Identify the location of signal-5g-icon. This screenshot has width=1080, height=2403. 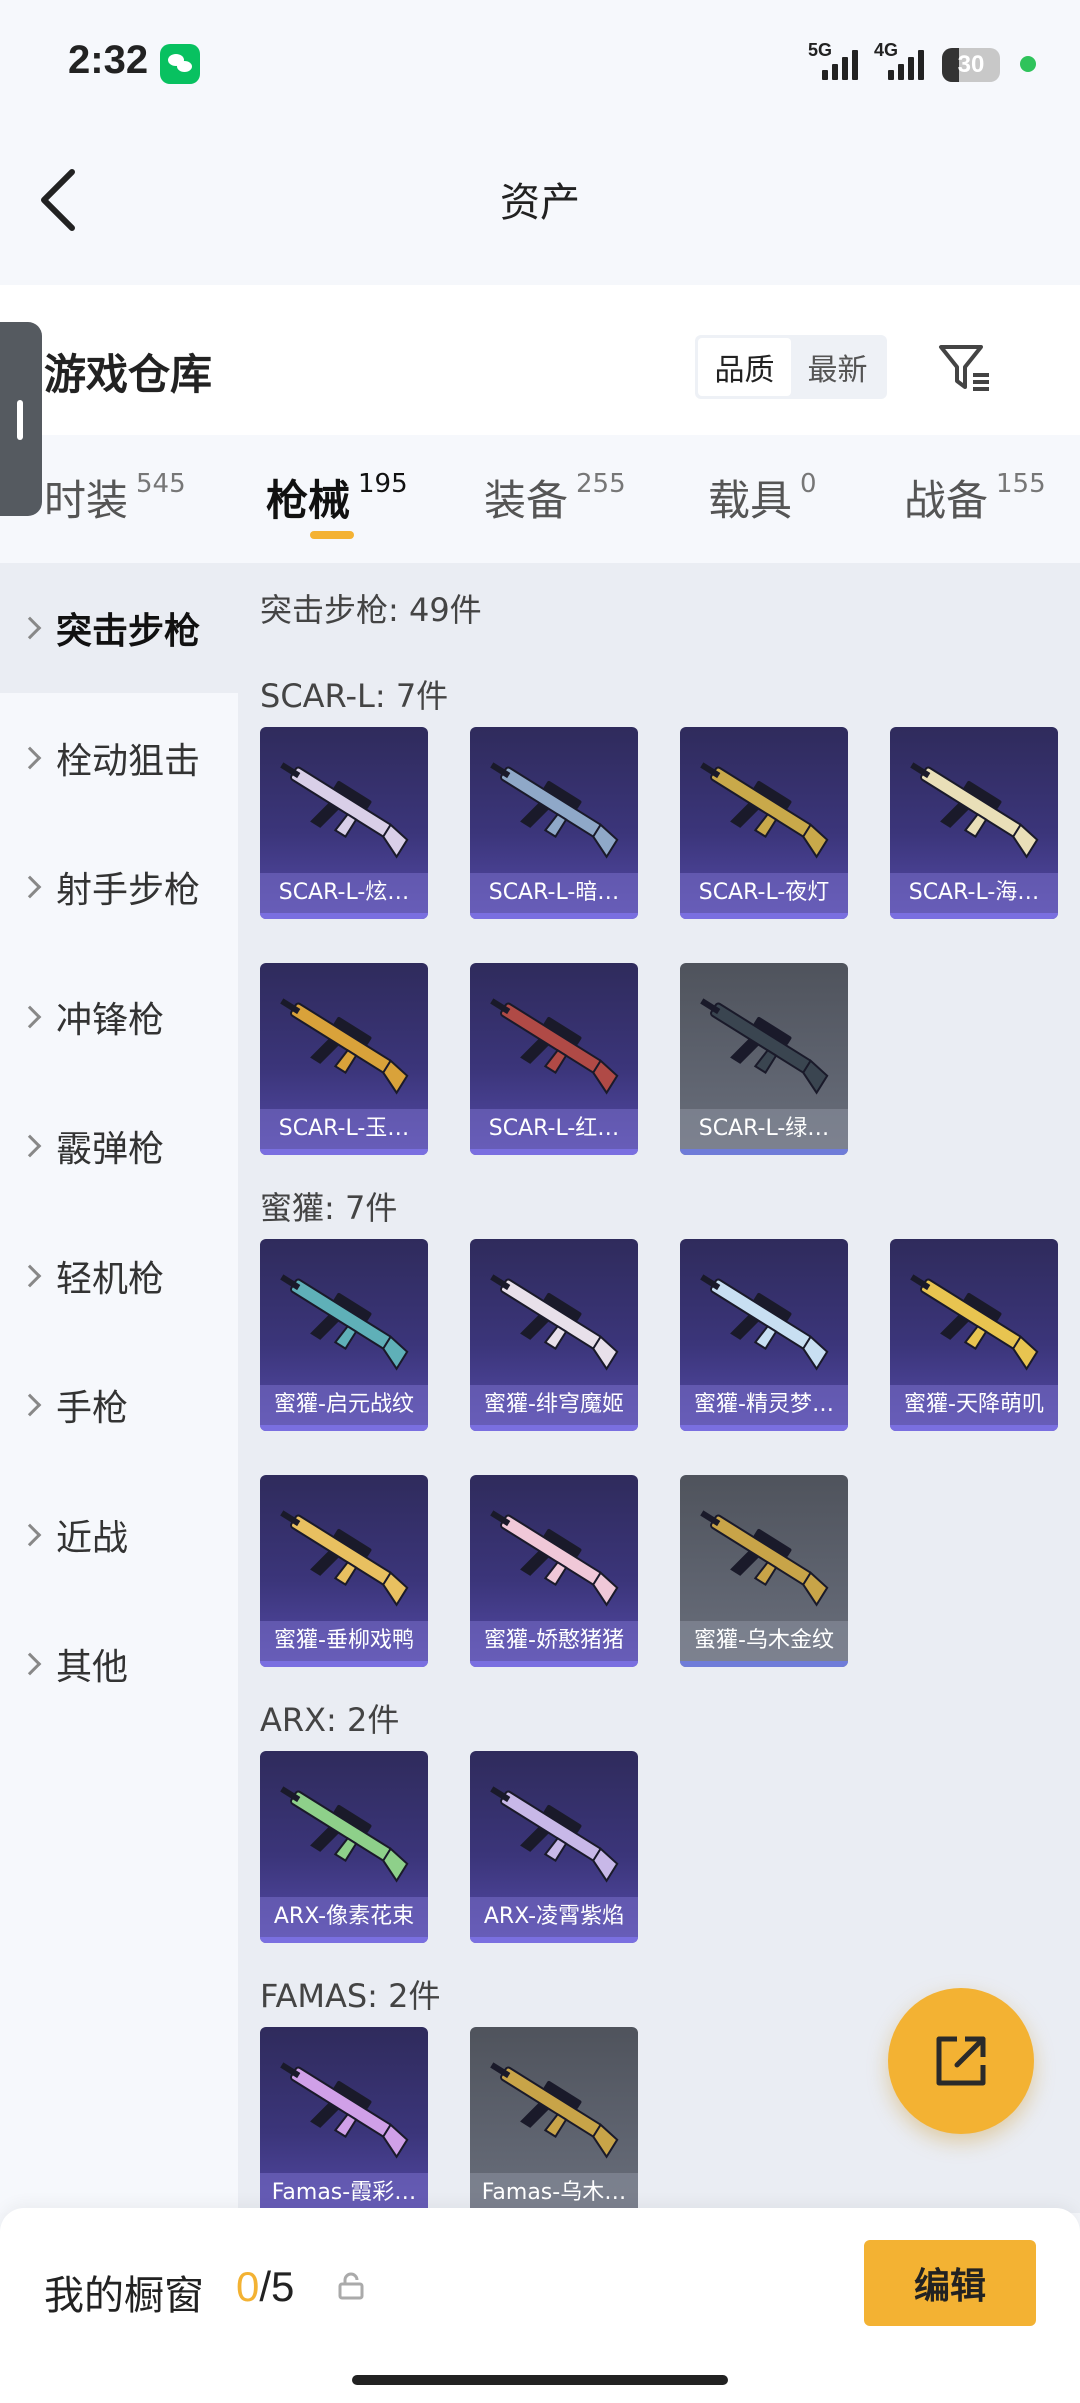
(840, 64).